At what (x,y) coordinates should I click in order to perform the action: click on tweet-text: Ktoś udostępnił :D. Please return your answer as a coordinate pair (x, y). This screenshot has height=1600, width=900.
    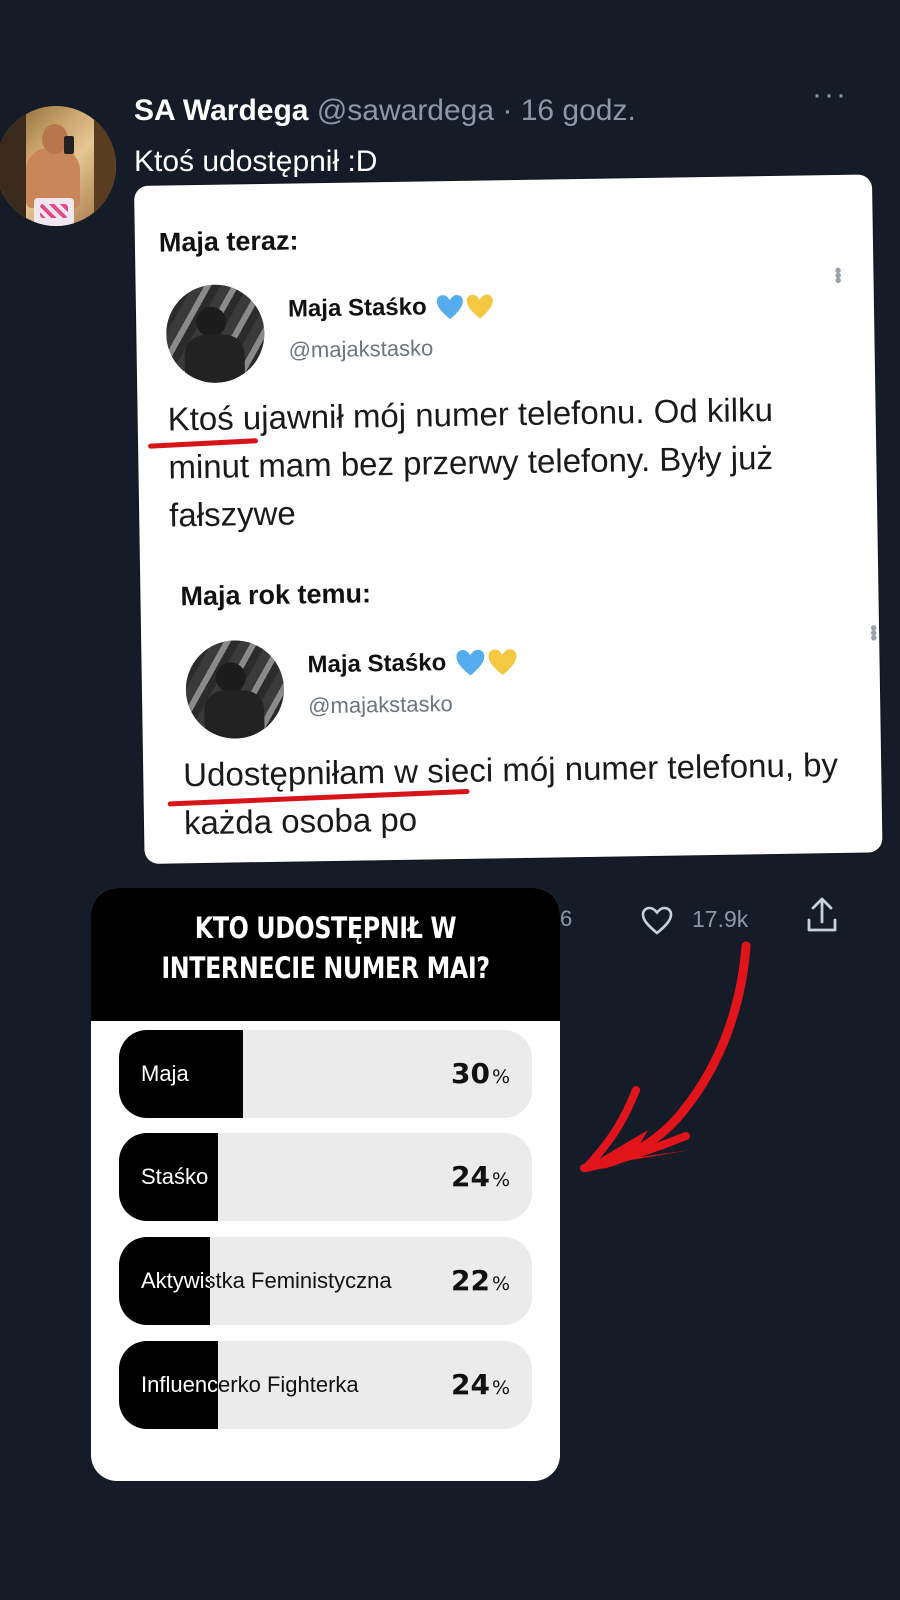
    Looking at the image, I should click on (256, 161).